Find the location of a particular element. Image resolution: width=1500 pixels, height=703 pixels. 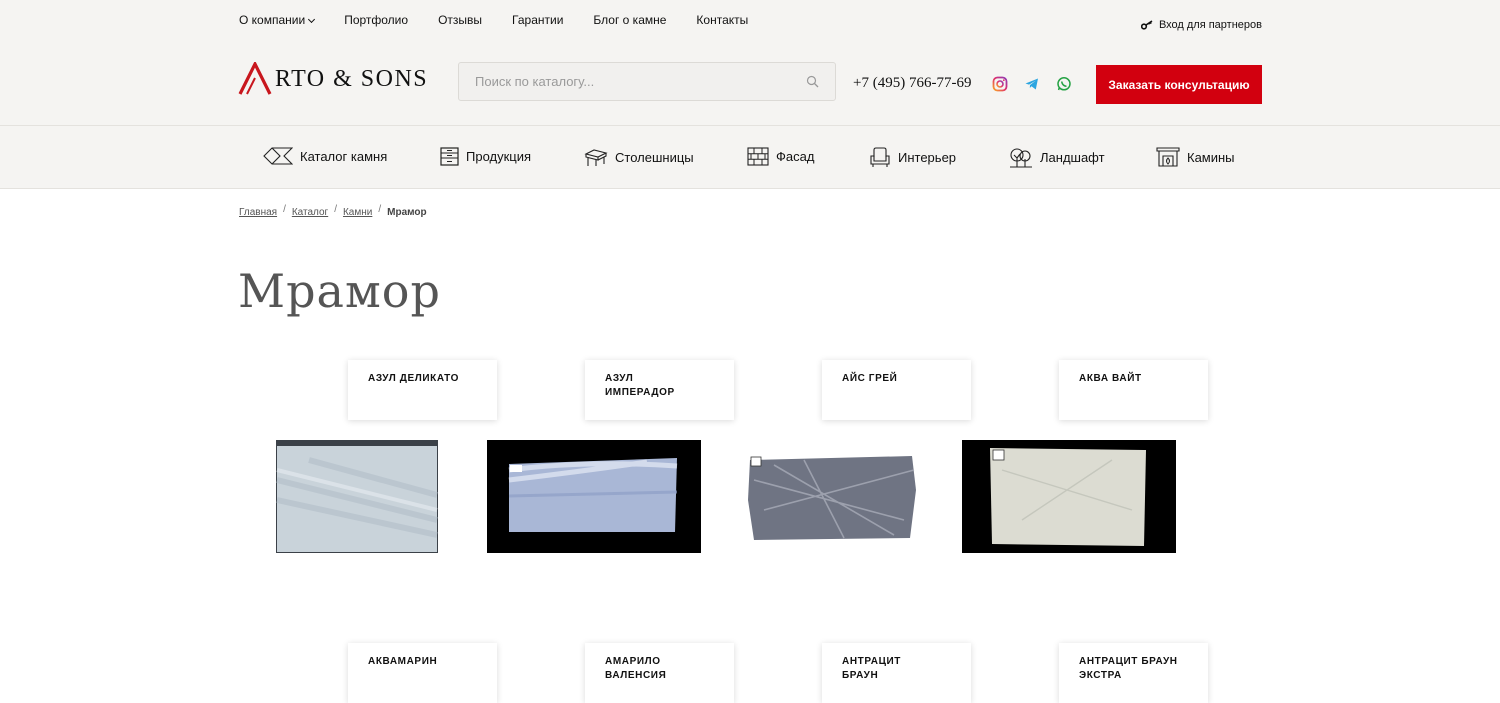

partners-login-link: Вход для партнеров is located at coordinates (1201, 25).